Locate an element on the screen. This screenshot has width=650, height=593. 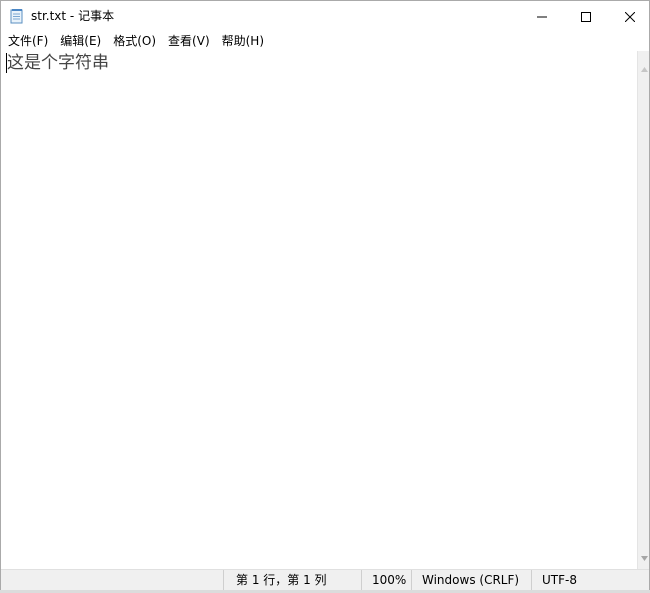
title-bar: str.txt - 记事本 is located at coordinates (325, 16).